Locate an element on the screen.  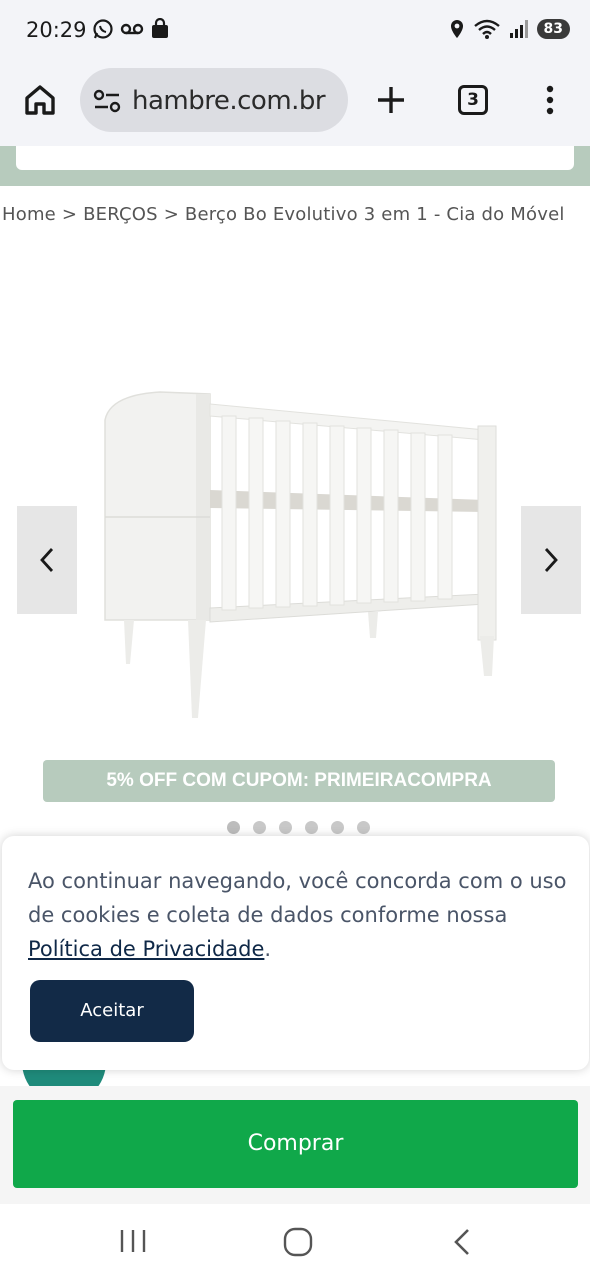
signal-icon is located at coordinates (518, 29).